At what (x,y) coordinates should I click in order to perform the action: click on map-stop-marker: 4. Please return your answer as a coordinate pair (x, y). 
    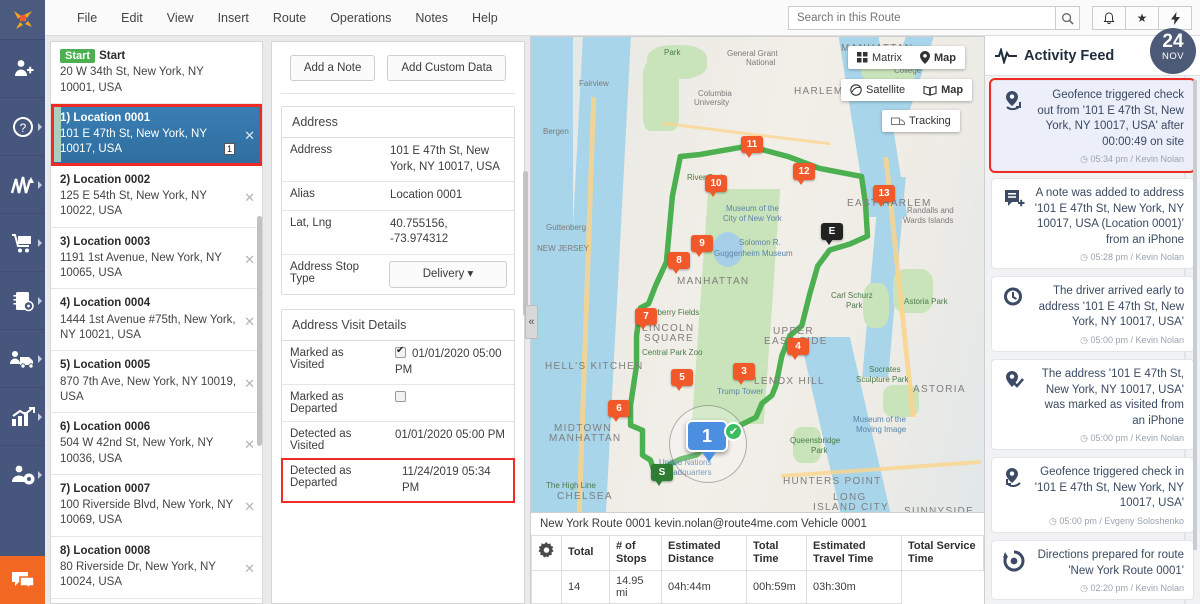
    Looking at the image, I should click on (798, 349).